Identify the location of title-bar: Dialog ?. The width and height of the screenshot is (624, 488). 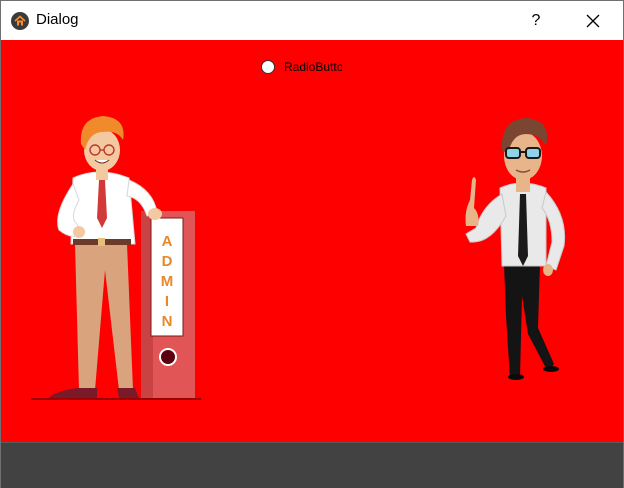
(312, 20).